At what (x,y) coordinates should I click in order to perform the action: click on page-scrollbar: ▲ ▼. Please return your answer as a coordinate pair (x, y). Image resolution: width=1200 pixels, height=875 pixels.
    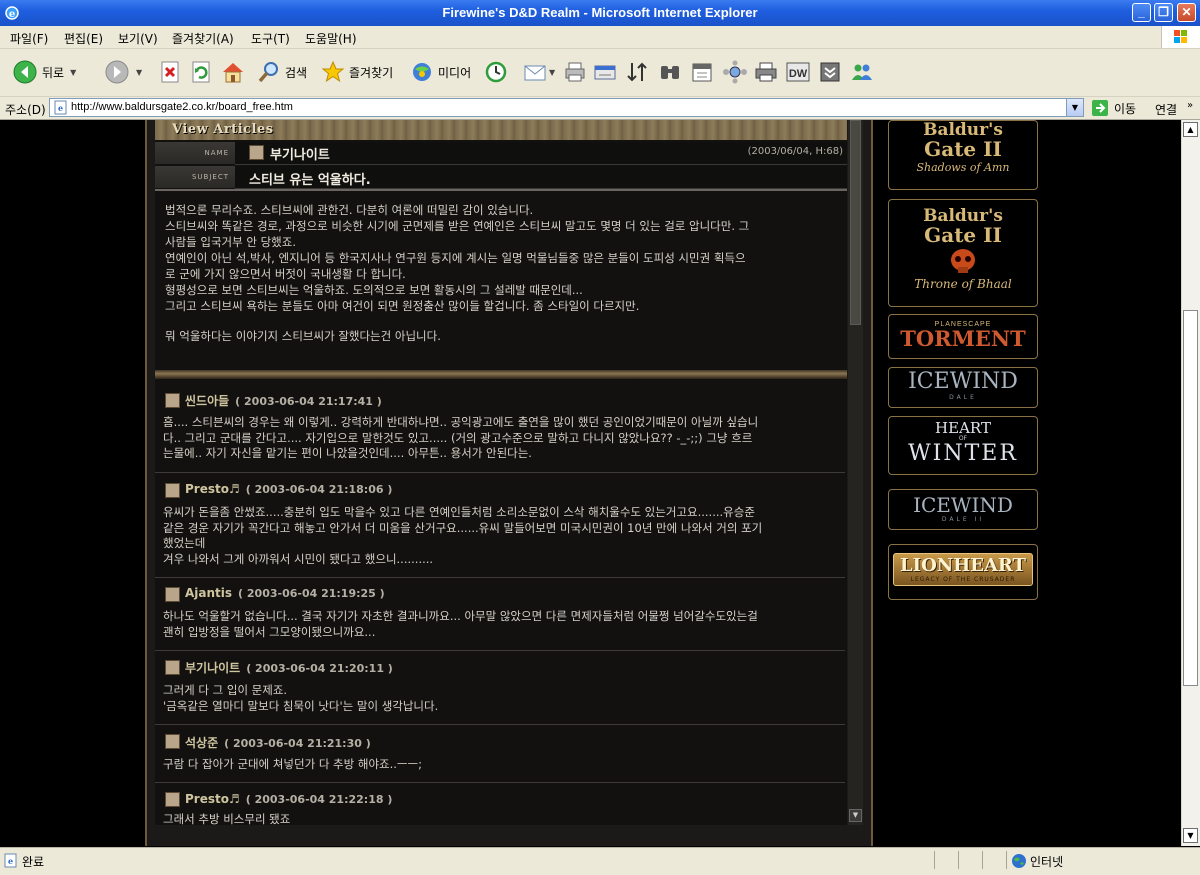
    Looking at the image, I should click on (1190, 483).